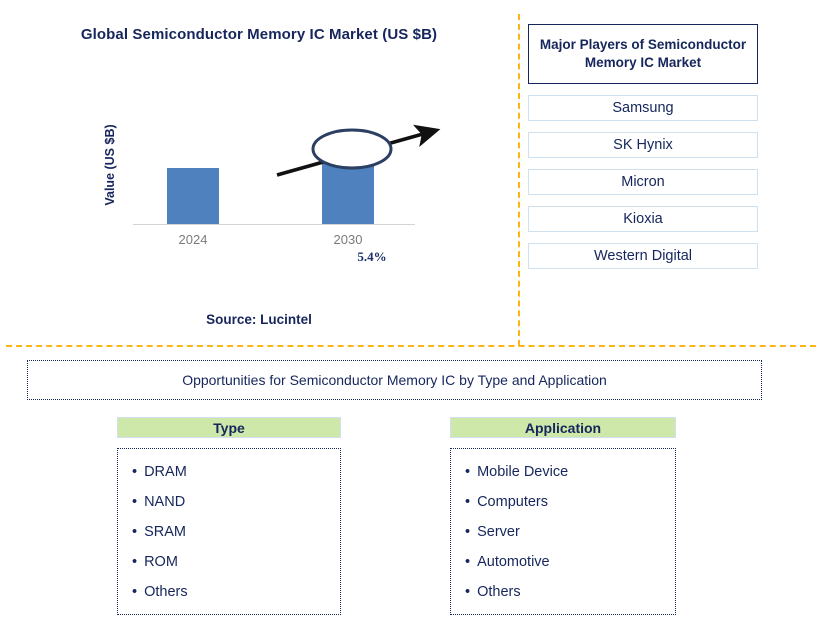 Image resolution: width=822 pixels, height=642 pixels. Describe the element at coordinates (358, 150) in the screenshot. I see `cagr-growth-arrow-icon` at that location.